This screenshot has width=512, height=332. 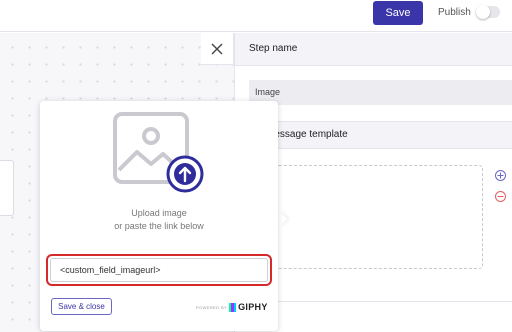 What do you see at coordinates (256, 16) in the screenshot?
I see `top-bar: Save Publish` at bounding box center [256, 16].